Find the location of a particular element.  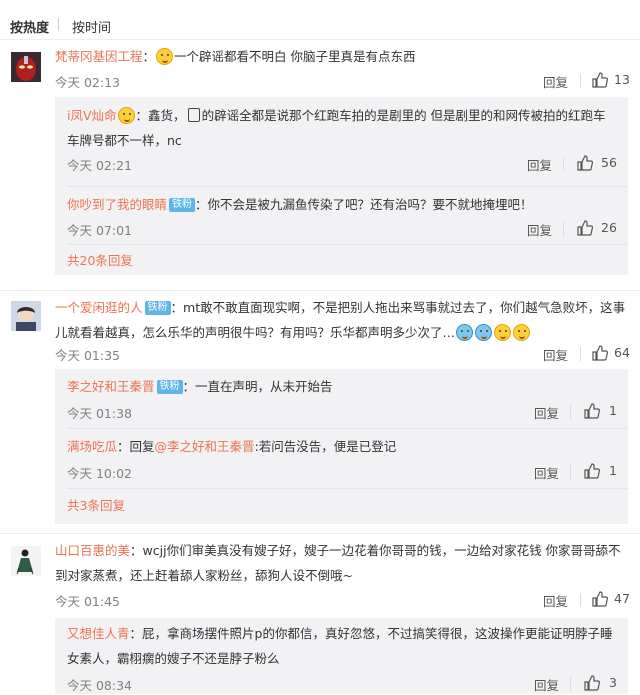

more-replies-link: 共20条回复 is located at coordinates (100, 259).